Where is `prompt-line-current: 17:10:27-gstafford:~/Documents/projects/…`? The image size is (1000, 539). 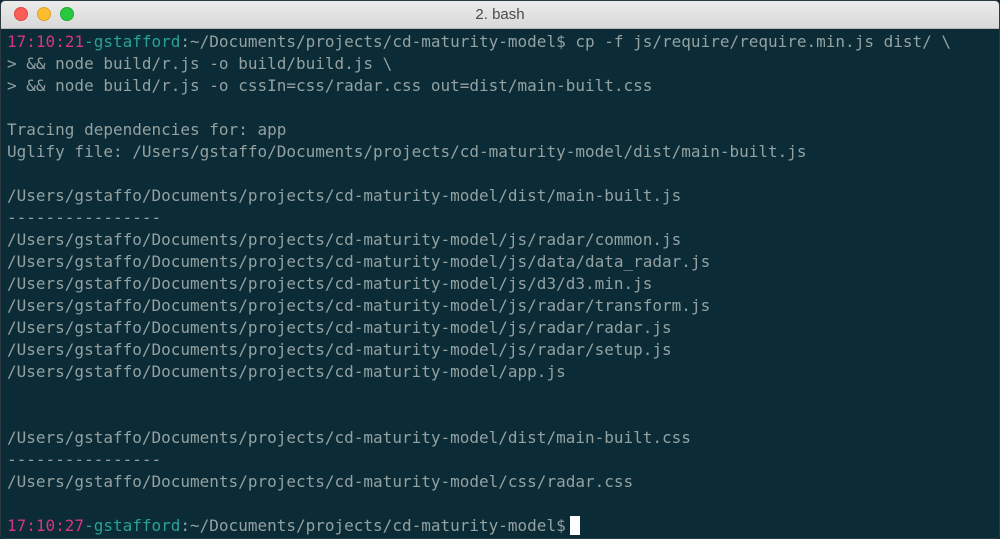 prompt-line-current: 17:10:27-gstafford:~/Documents/projects/… is located at coordinates (500, 526).